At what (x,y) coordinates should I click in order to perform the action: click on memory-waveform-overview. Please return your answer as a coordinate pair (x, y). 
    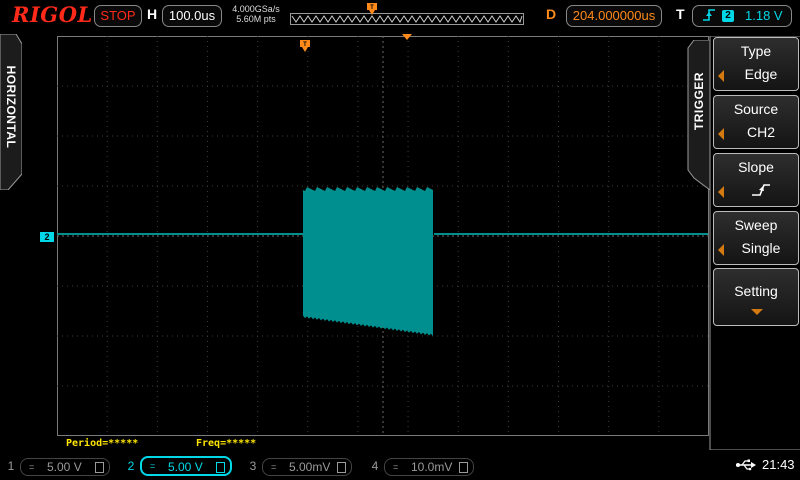
    Looking at the image, I should click on (407, 19).